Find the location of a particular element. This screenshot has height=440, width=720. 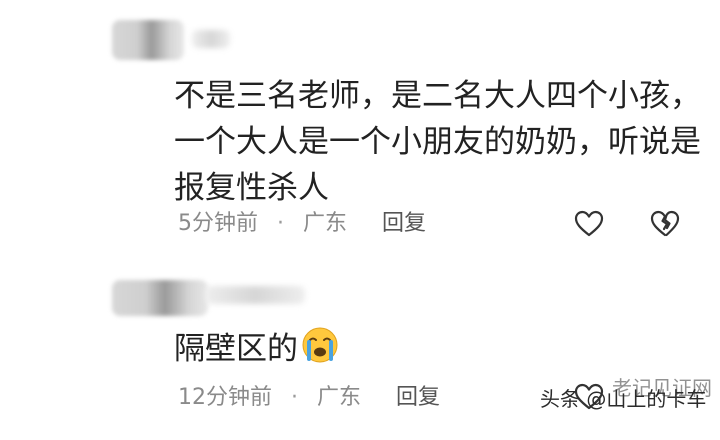

comment-line: 一个大人是一个小朋友的奶奶，听说是 is located at coordinates (437, 142).